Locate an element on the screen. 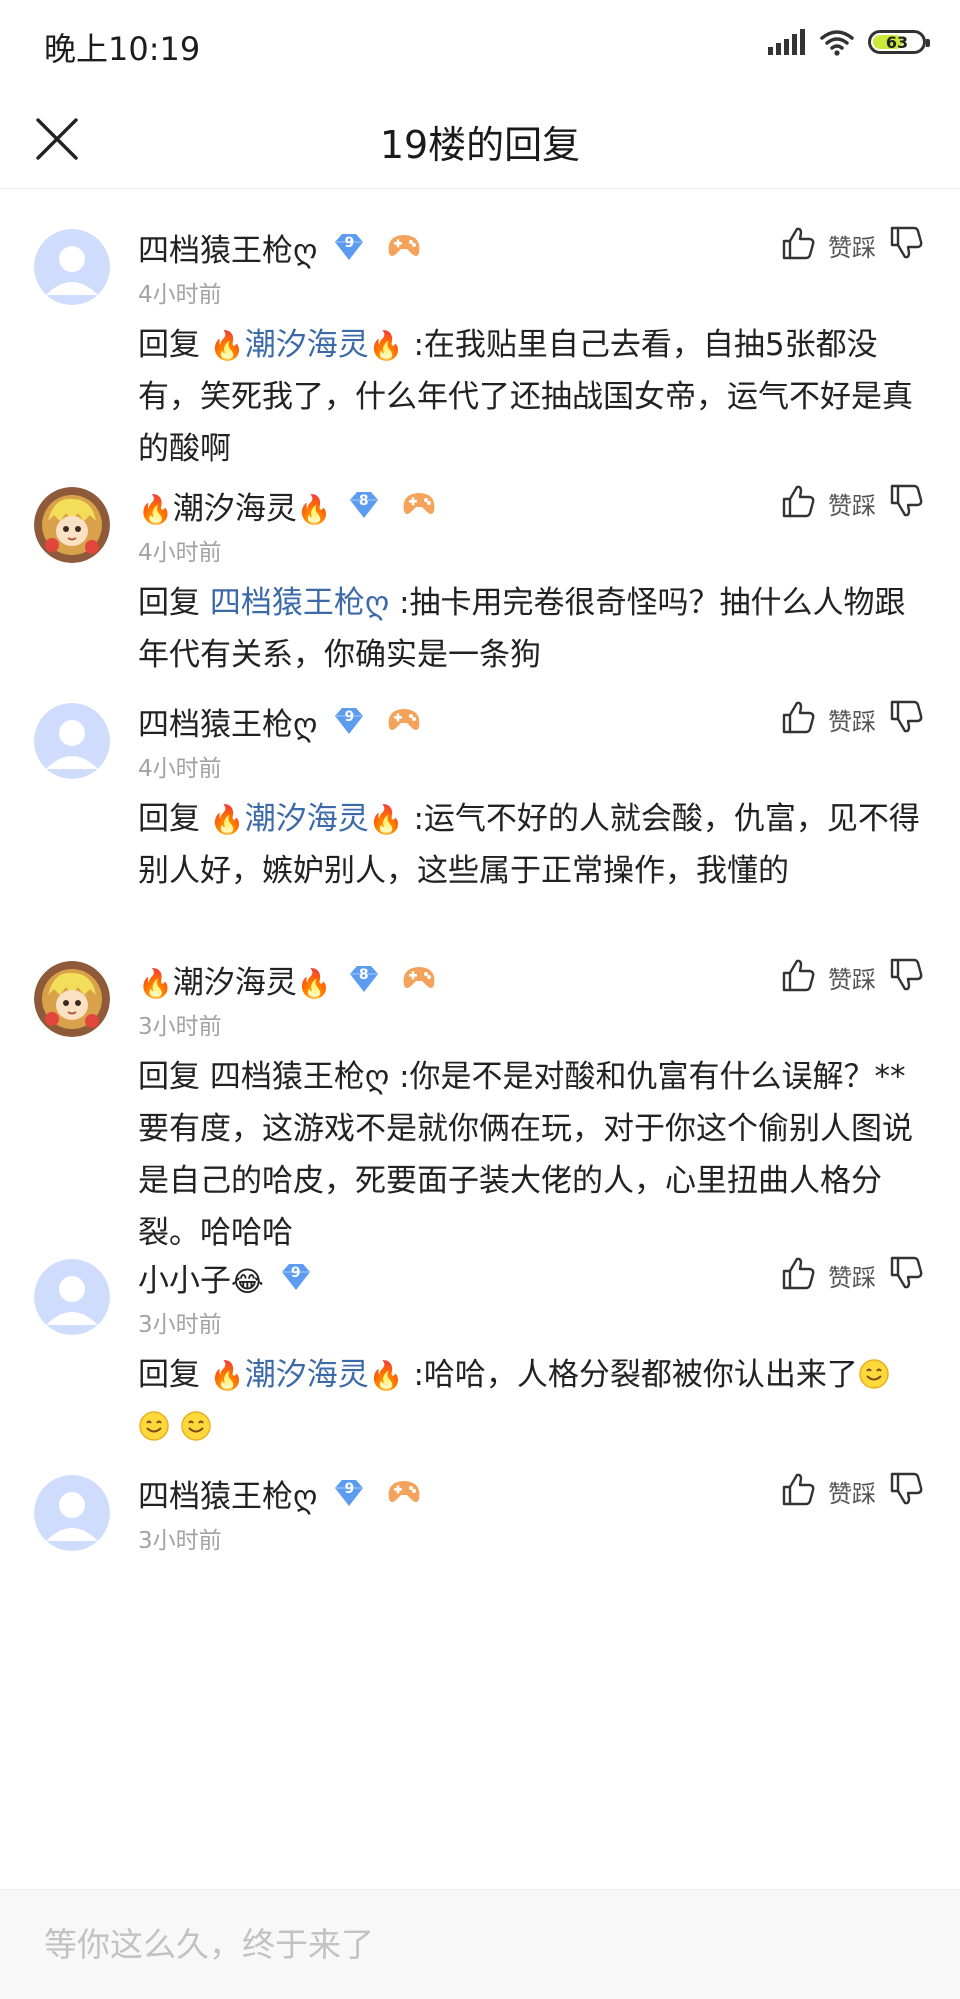  battery-icon: 63 is located at coordinates (899, 42).